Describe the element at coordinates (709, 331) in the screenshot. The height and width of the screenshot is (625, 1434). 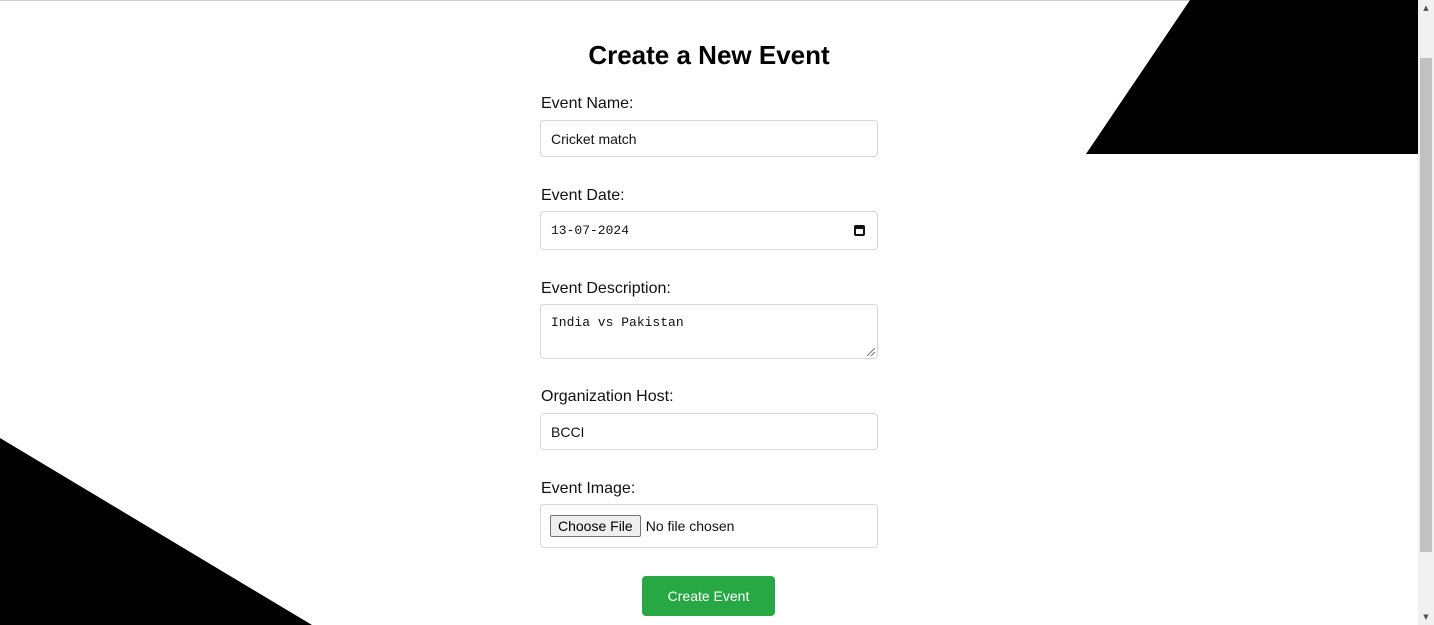
I see `event-description-textarea: India vs Pakistan` at that location.